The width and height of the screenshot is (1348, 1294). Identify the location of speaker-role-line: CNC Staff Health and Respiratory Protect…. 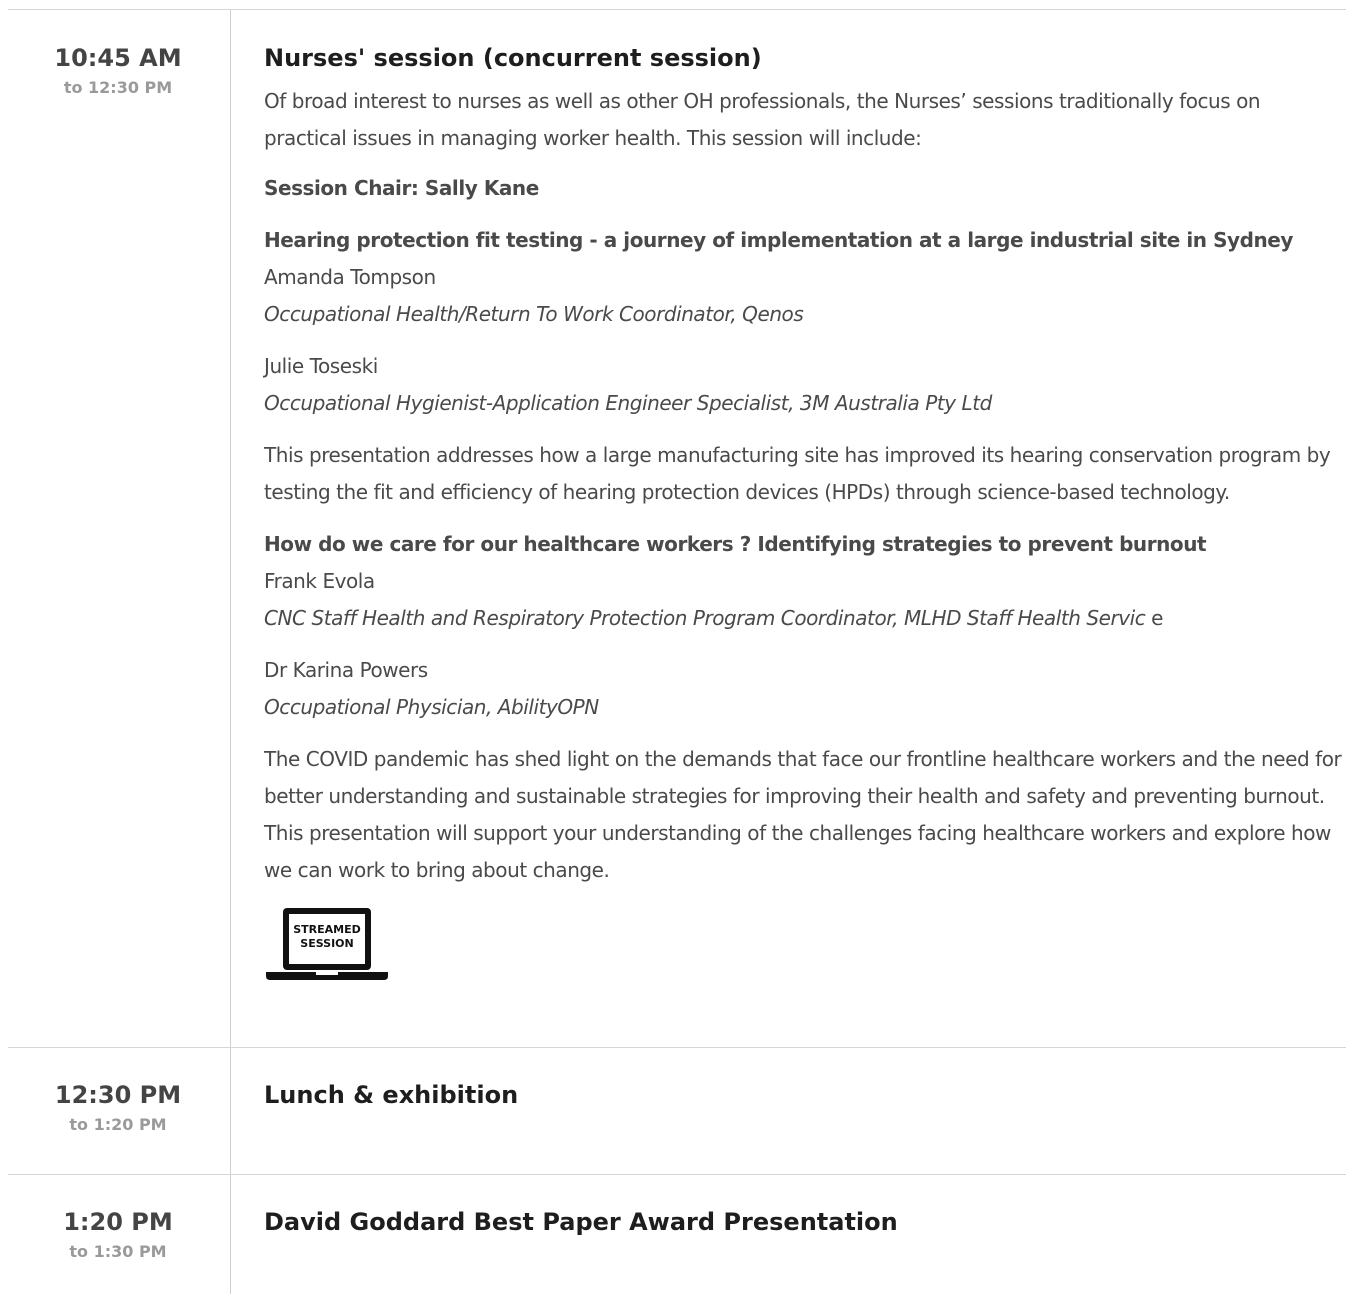
(805, 618).